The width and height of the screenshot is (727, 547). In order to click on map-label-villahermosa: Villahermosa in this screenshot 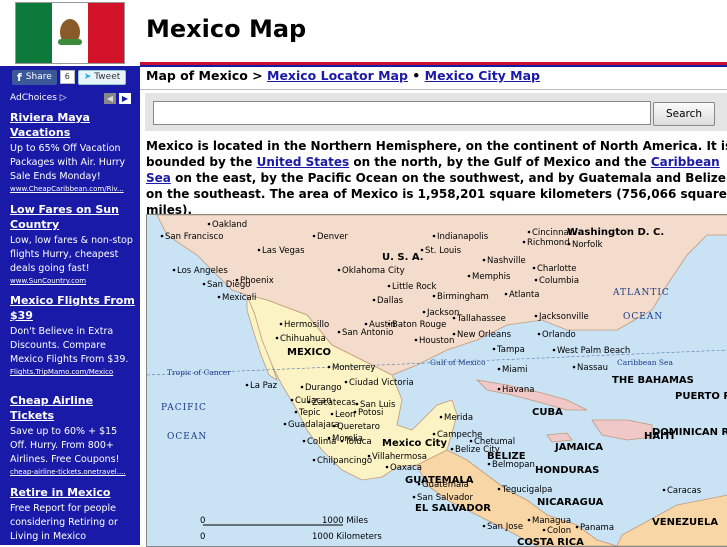, I will do `click(399, 457)`.